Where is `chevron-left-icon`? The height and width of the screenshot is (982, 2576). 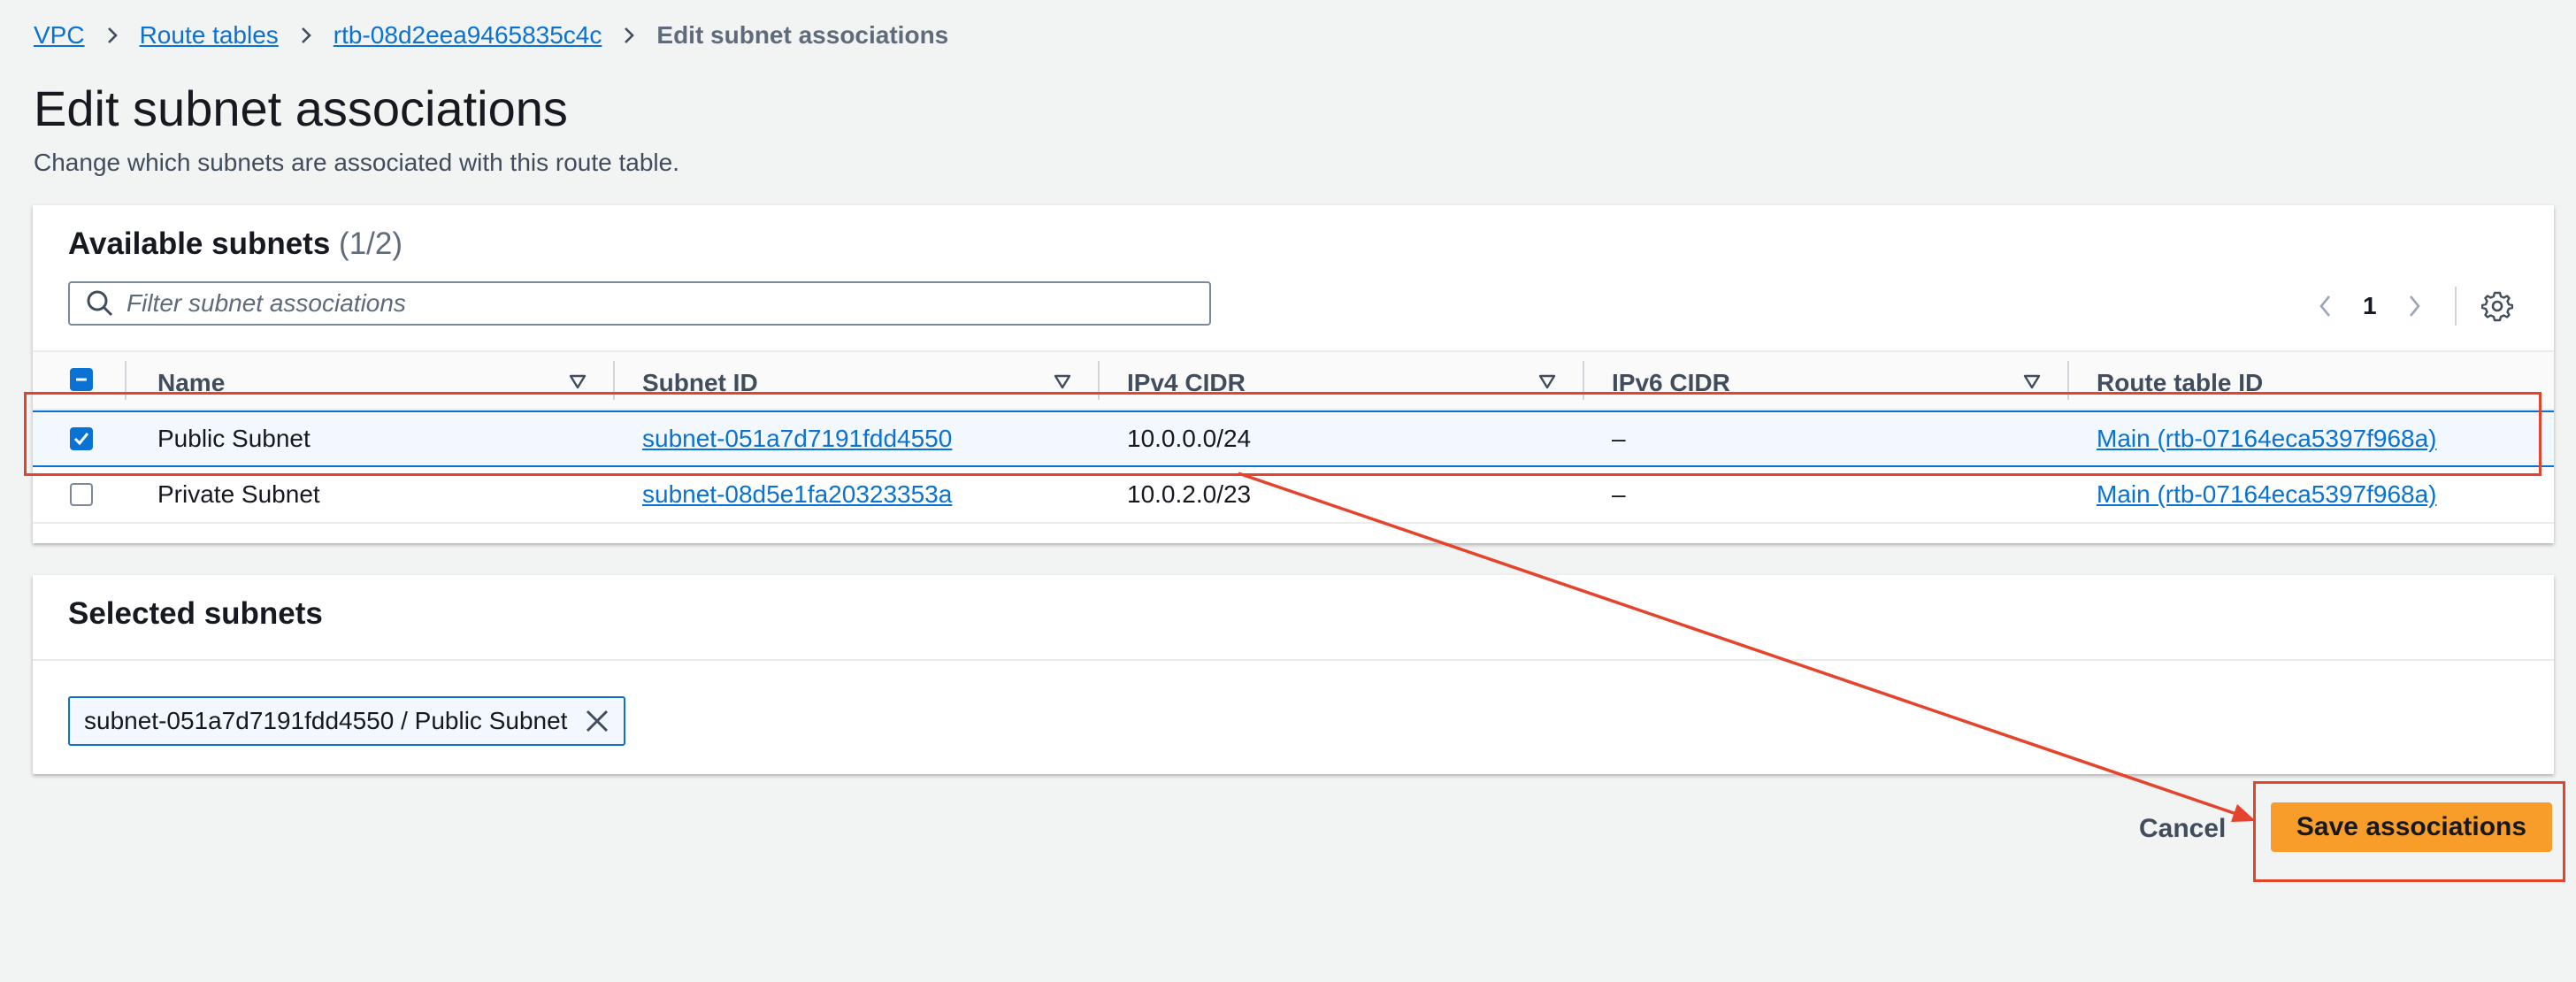 chevron-left-icon is located at coordinates (2325, 306).